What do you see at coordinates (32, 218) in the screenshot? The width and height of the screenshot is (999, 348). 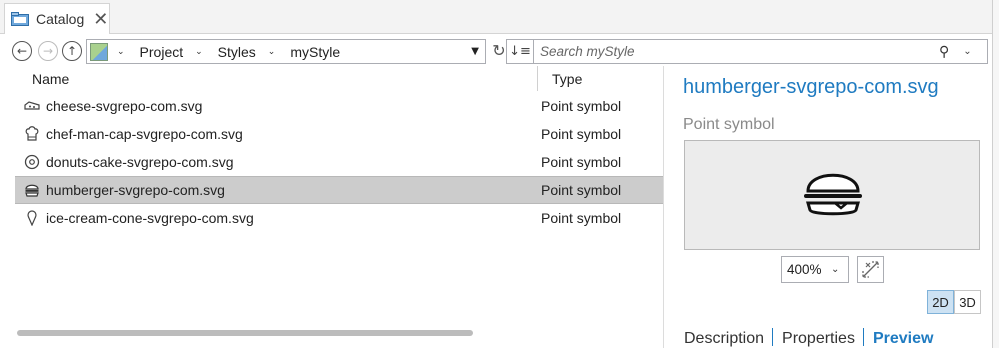 I see `ice-cream-icon` at bounding box center [32, 218].